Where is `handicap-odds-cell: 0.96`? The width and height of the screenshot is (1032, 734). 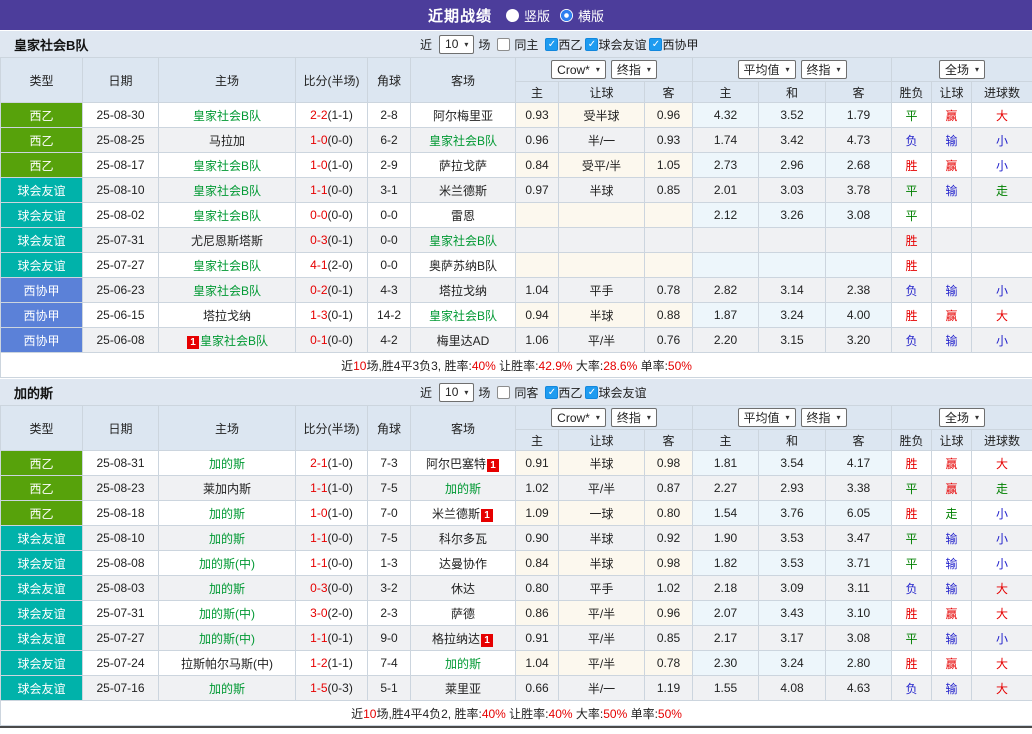
handicap-odds-cell: 0.96 is located at coordinates (668, 613).